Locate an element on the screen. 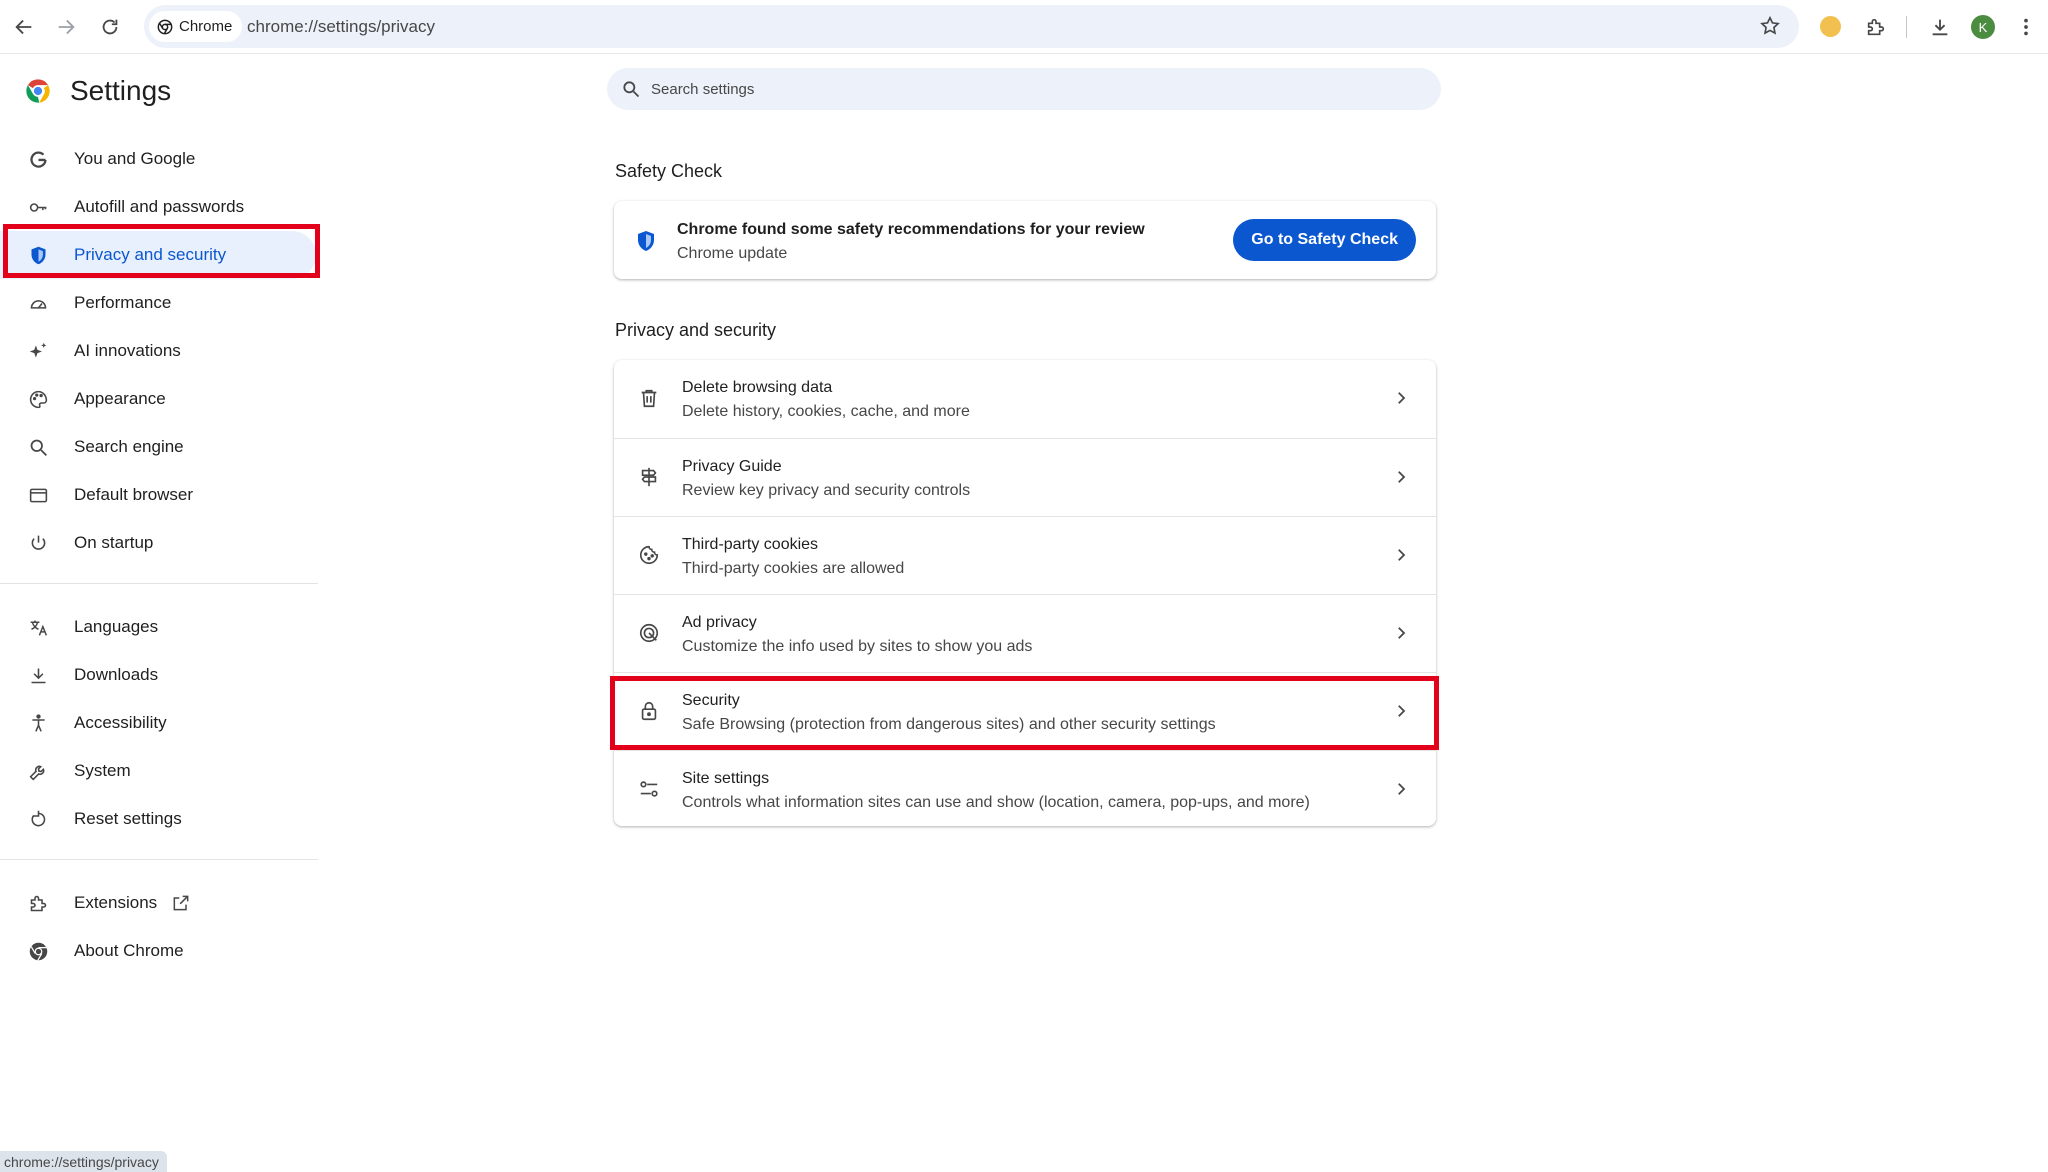  chrome-logo-icon is located at coordinates (38, 91).